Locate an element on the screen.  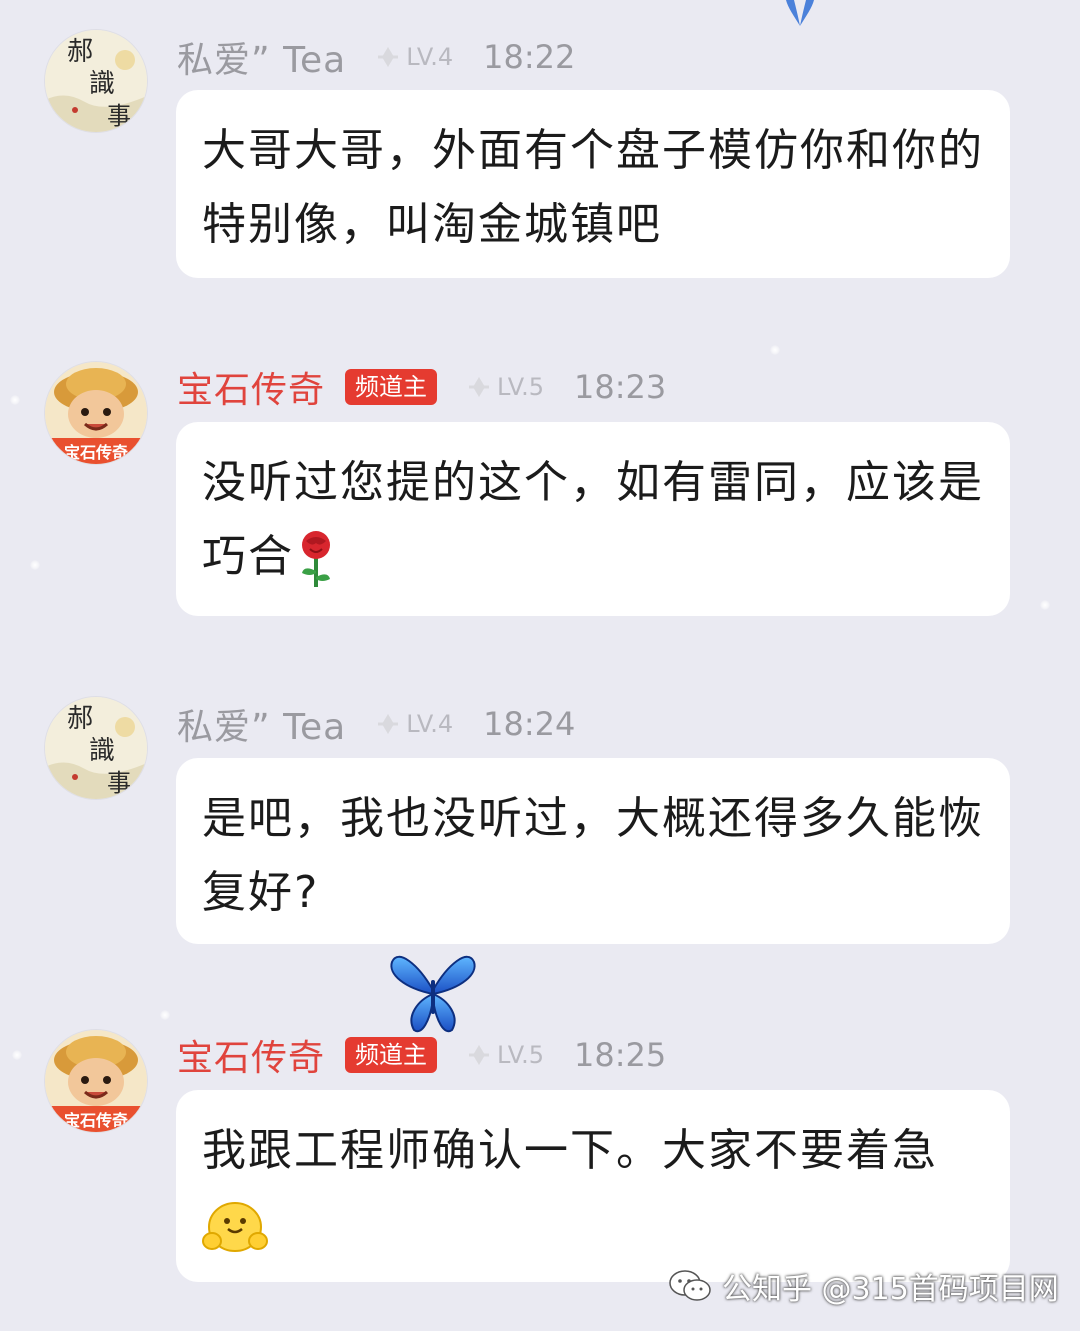
message-bubble: 我跟工程师确认一下。大家不要着急 is located at coordinates (593, 1186).